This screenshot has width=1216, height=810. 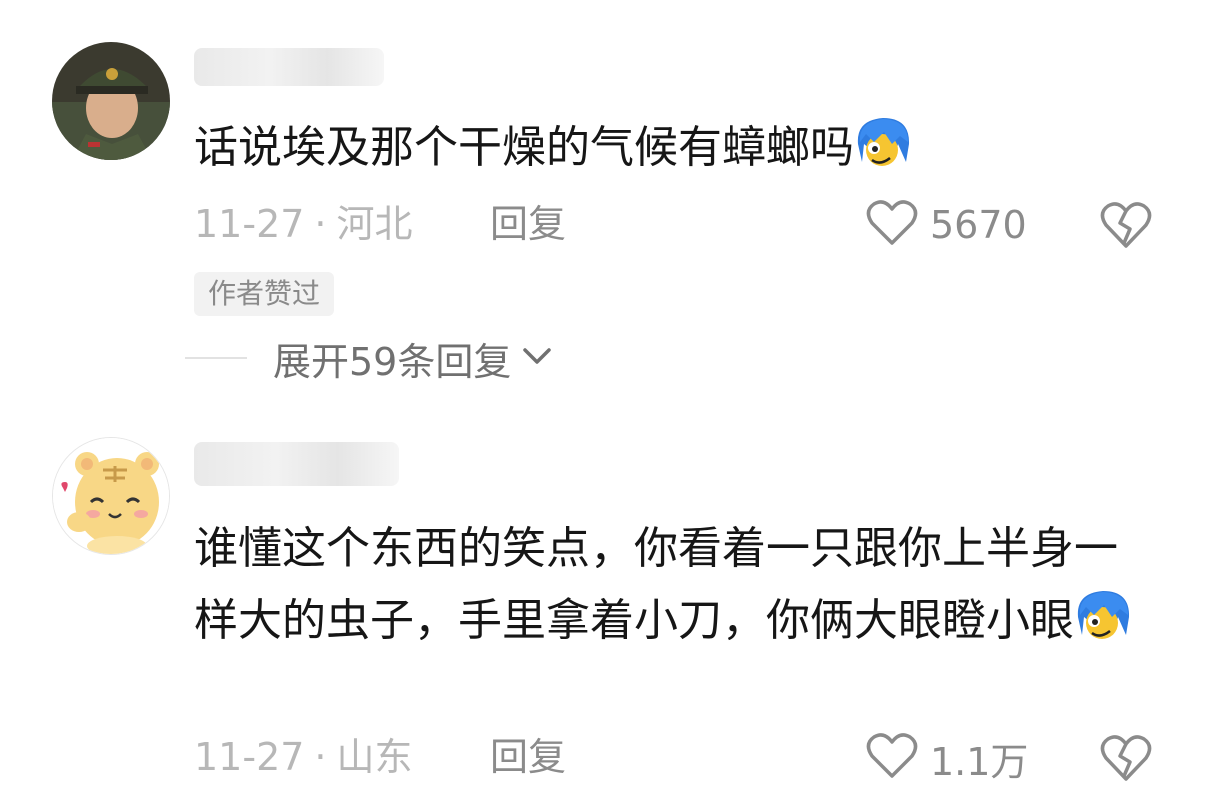 I want to click on like-count: 5670, so click(x=978, y=225).